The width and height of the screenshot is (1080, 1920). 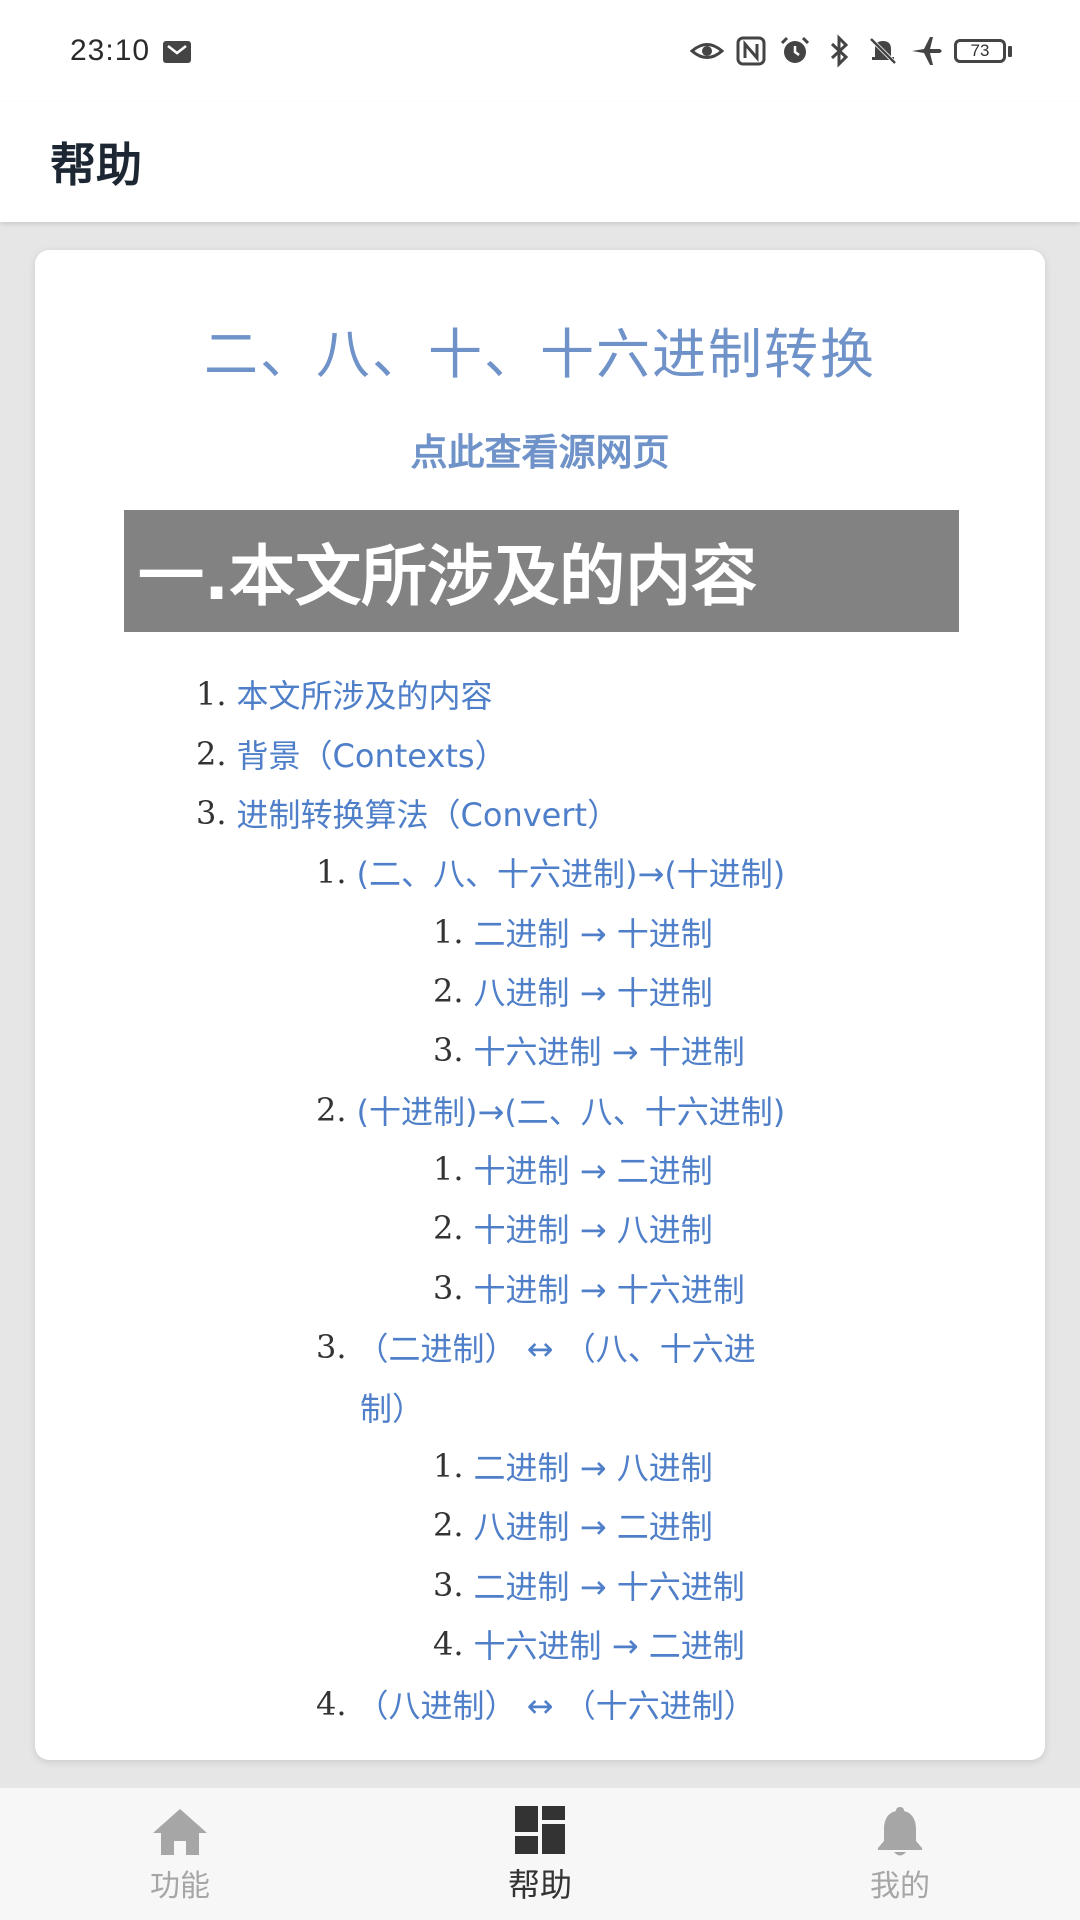 I want to click on nav-item-functions: 功能, so click(x=180, y=1854).